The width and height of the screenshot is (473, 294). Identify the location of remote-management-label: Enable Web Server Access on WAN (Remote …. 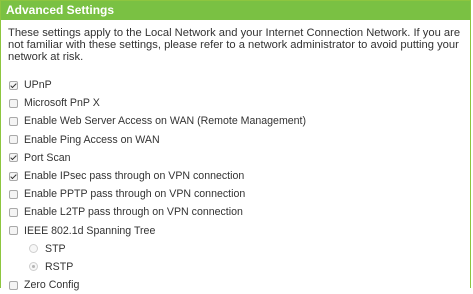
(165, 121).